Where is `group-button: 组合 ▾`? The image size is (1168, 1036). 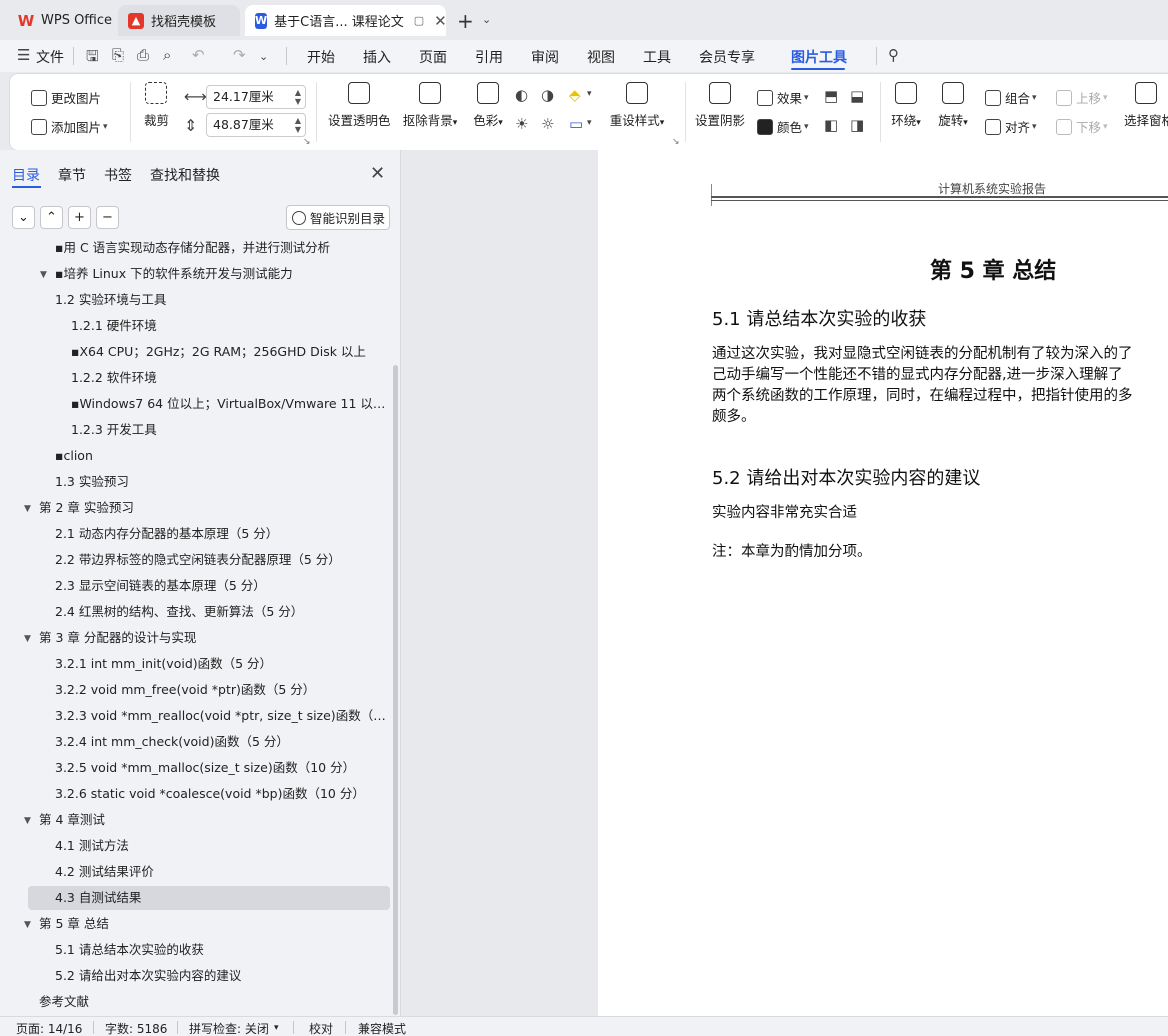
group-button: 组合 ▾ is located at coordinates (1011, 97).